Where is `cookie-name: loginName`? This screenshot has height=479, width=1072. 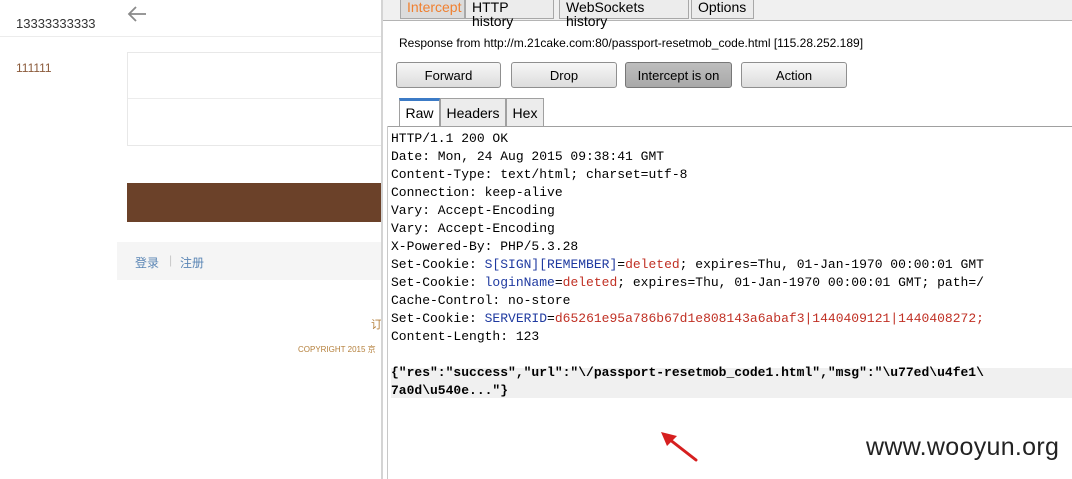
cookie-name: loginName is located at coordinates (519, 282).